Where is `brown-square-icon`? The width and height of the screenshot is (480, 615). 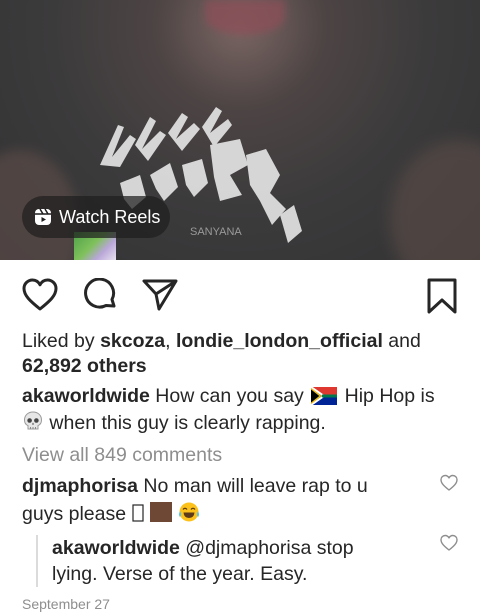
brown-square-icon is located at coordinates (160, 512).